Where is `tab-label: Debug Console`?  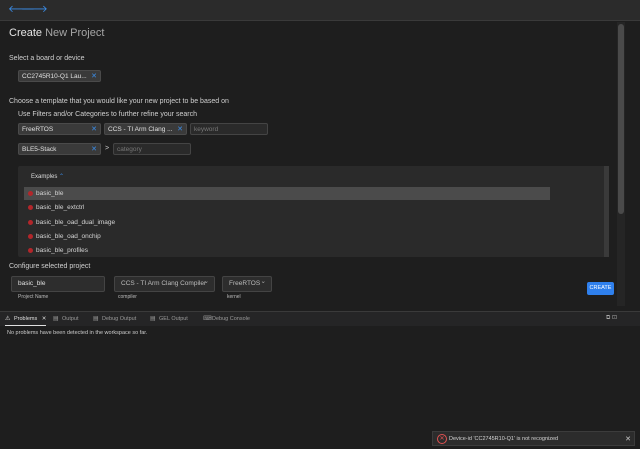
tab-label: Debug Console is located at coordinates (231, 319).